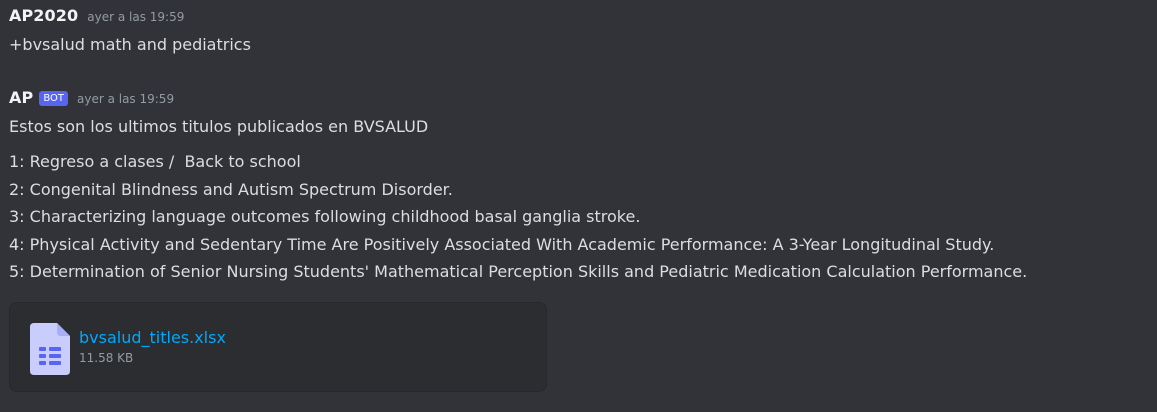  What do you see at coordinates (278, 347) in the screenshot?
I see `file-attachment: bvsalud_titles.xlsx 11.58 KB` at bounding box center [278, 347].